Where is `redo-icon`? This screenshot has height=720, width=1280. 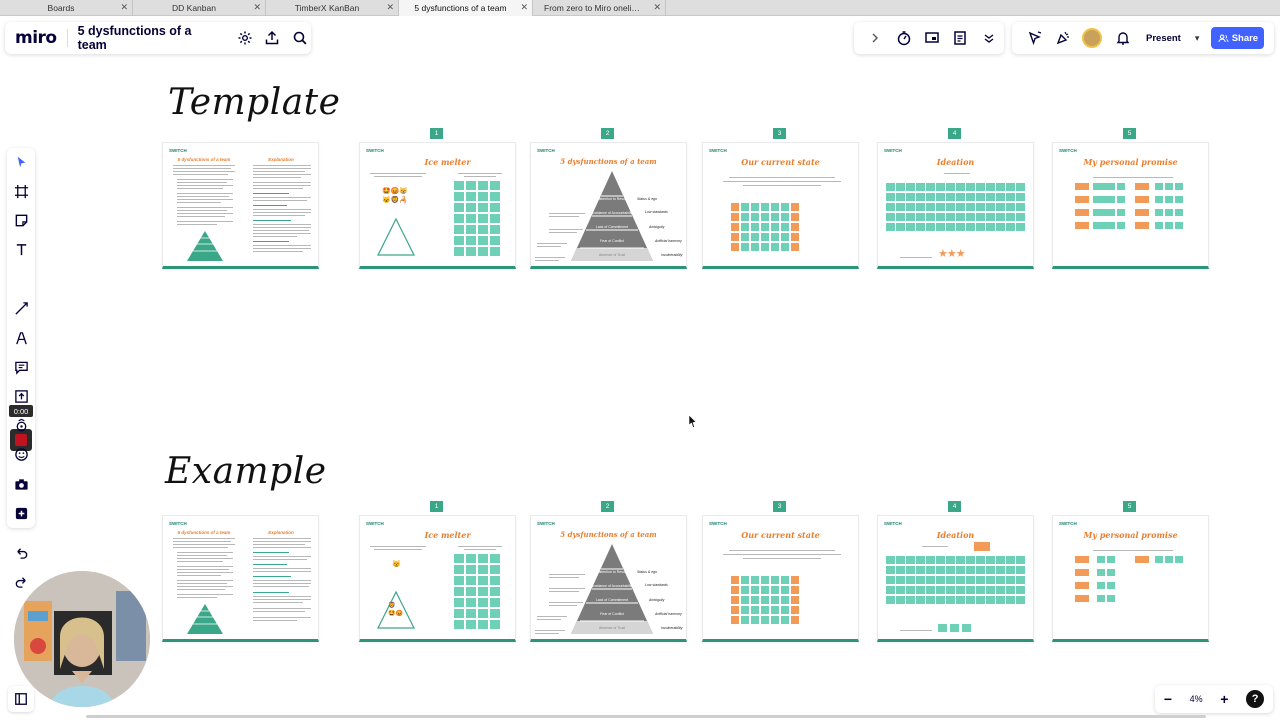 redo-icon is located at coordinates (21, 581).